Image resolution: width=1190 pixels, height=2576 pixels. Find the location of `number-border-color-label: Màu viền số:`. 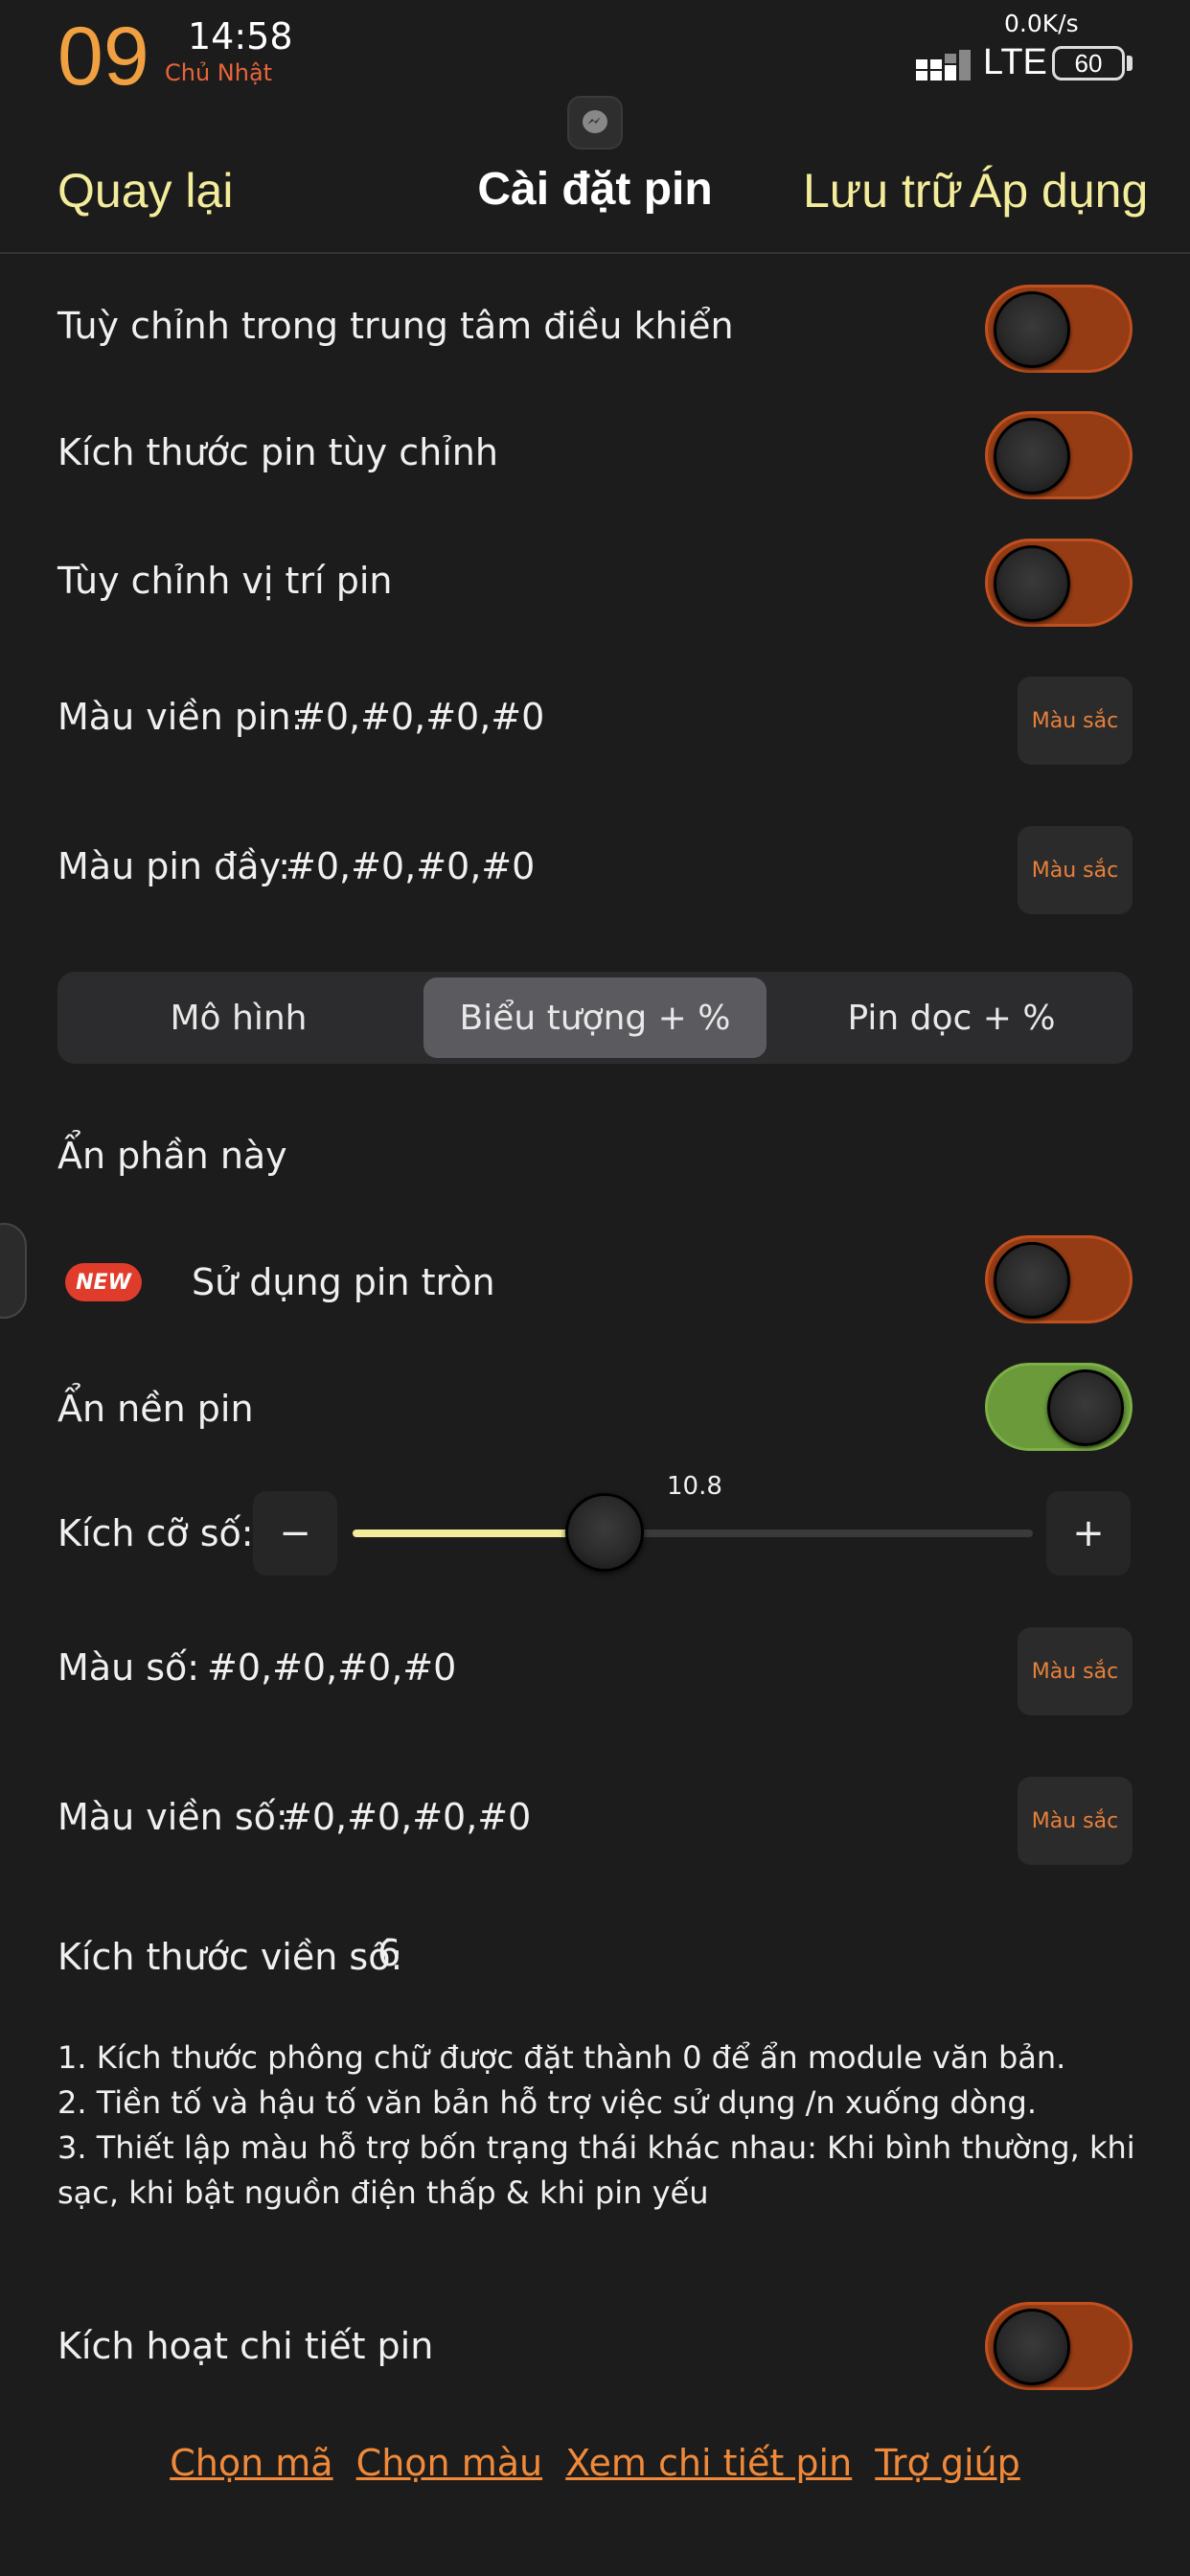

number-border-color-label: Màu viền số: is located at coordinates (172, 1817).